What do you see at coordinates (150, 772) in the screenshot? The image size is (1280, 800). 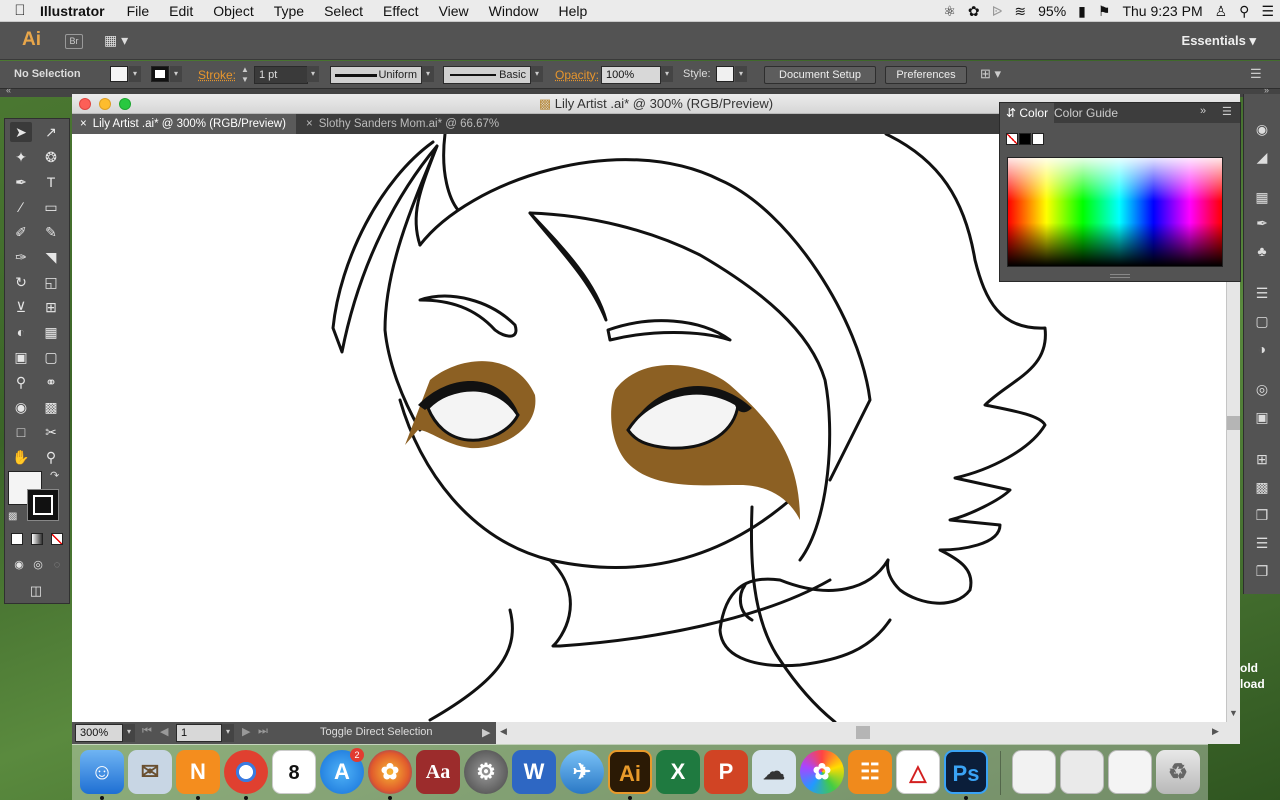 I see `mail-preview-icon: ✉` at bounding box center [150, 772].